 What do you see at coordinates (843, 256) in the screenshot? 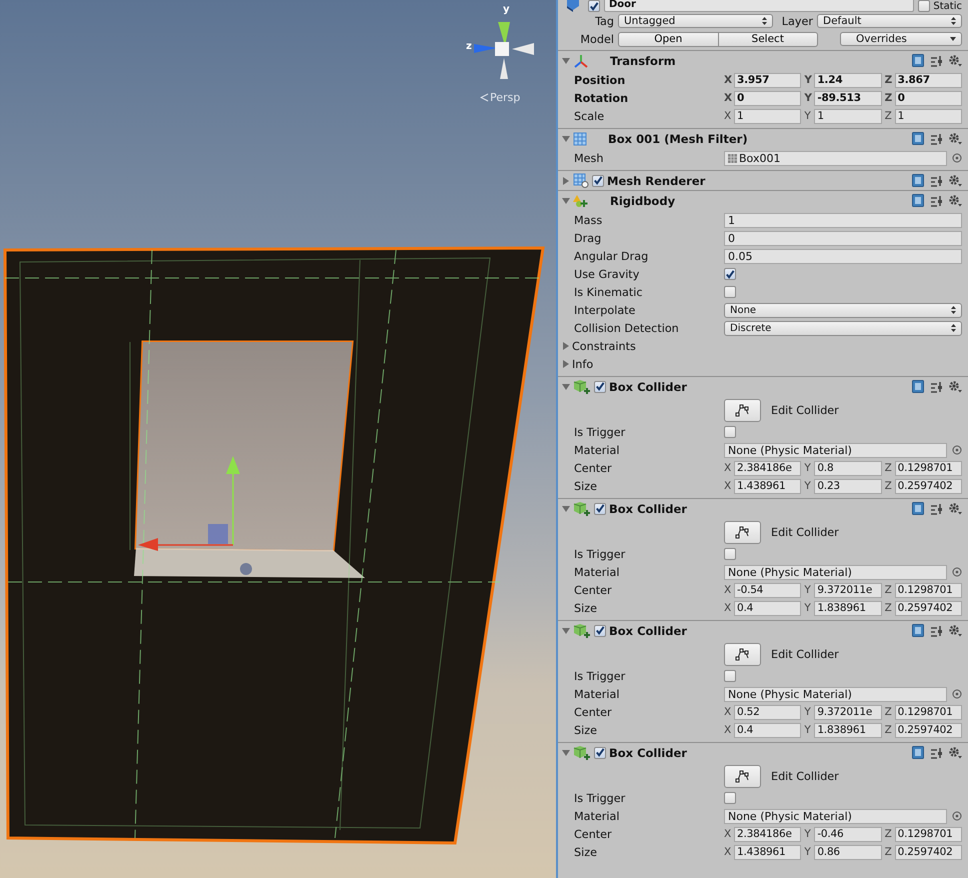
I see `number-field: 0.05` at bounding box center [843, 256].